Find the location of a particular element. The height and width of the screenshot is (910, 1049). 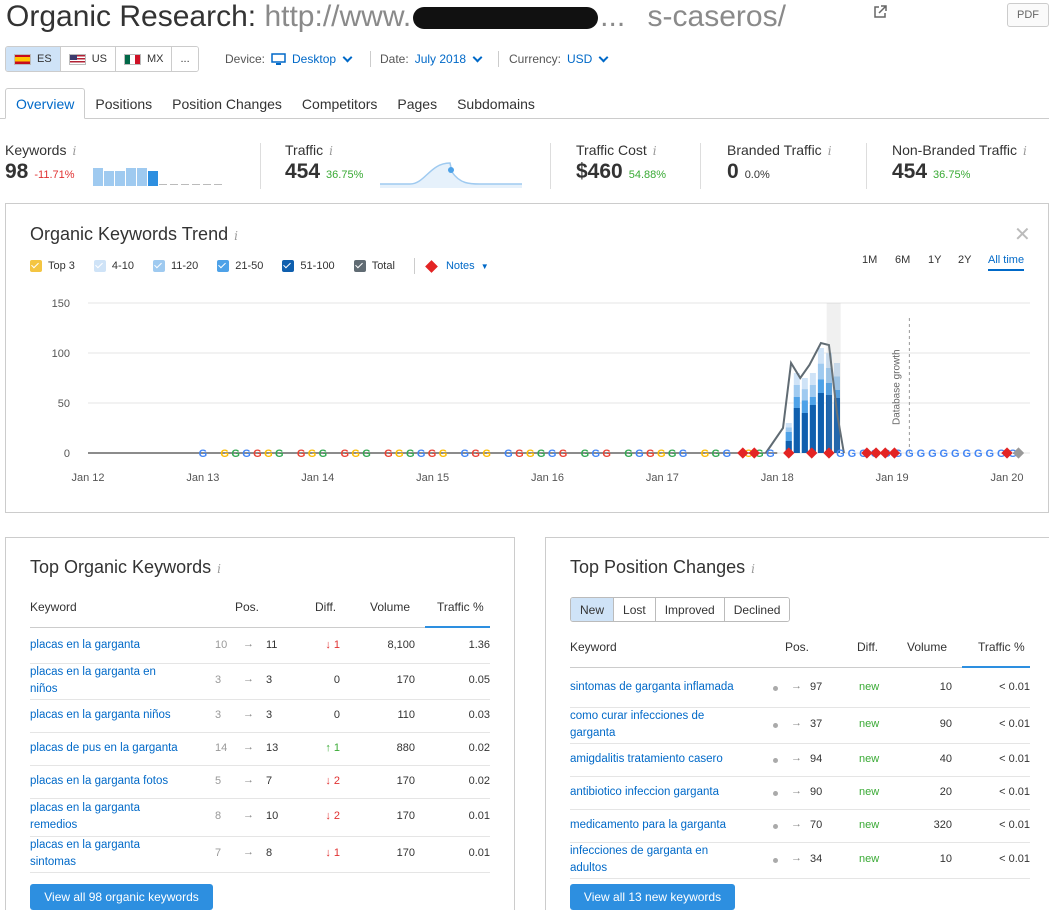

previous-position: 7 is located at coordinates (218, 853).